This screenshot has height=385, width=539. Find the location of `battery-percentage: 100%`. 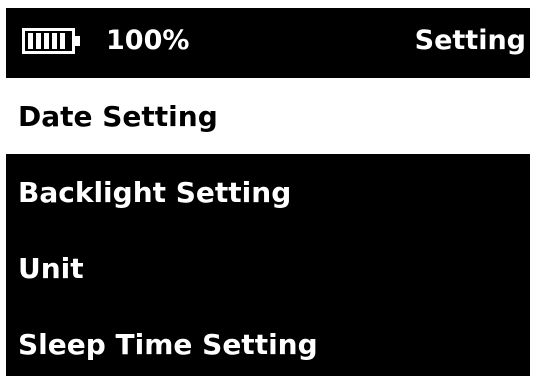

battery-percentage: 100% is located at coordinates (148, 40).